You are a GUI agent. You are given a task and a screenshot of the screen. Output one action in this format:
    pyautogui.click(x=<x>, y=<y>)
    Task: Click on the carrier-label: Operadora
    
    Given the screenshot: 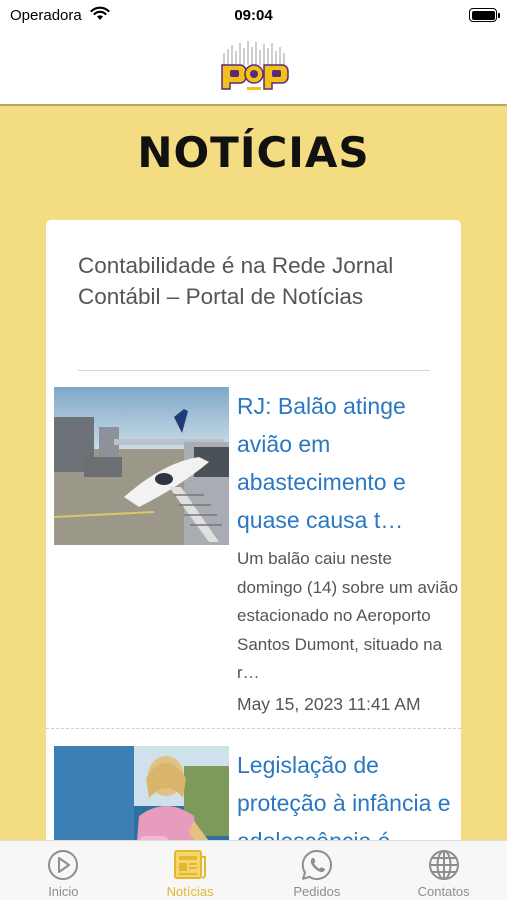 What is the action you would take?
    pyautogui.click(x=46, y=15)
    